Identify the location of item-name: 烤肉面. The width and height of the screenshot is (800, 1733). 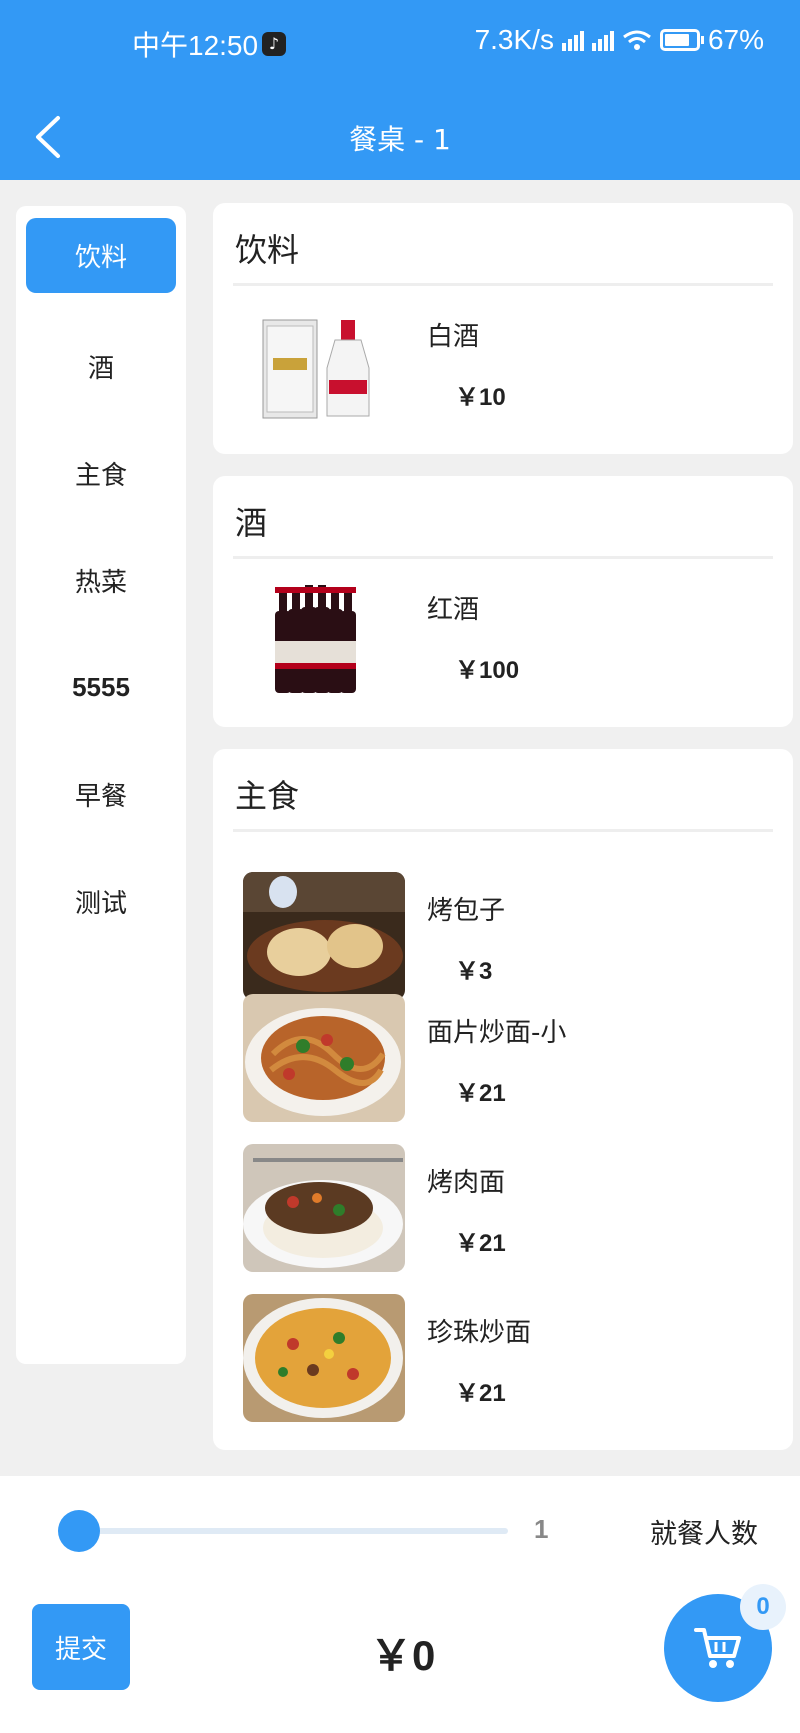
(466, 1183).